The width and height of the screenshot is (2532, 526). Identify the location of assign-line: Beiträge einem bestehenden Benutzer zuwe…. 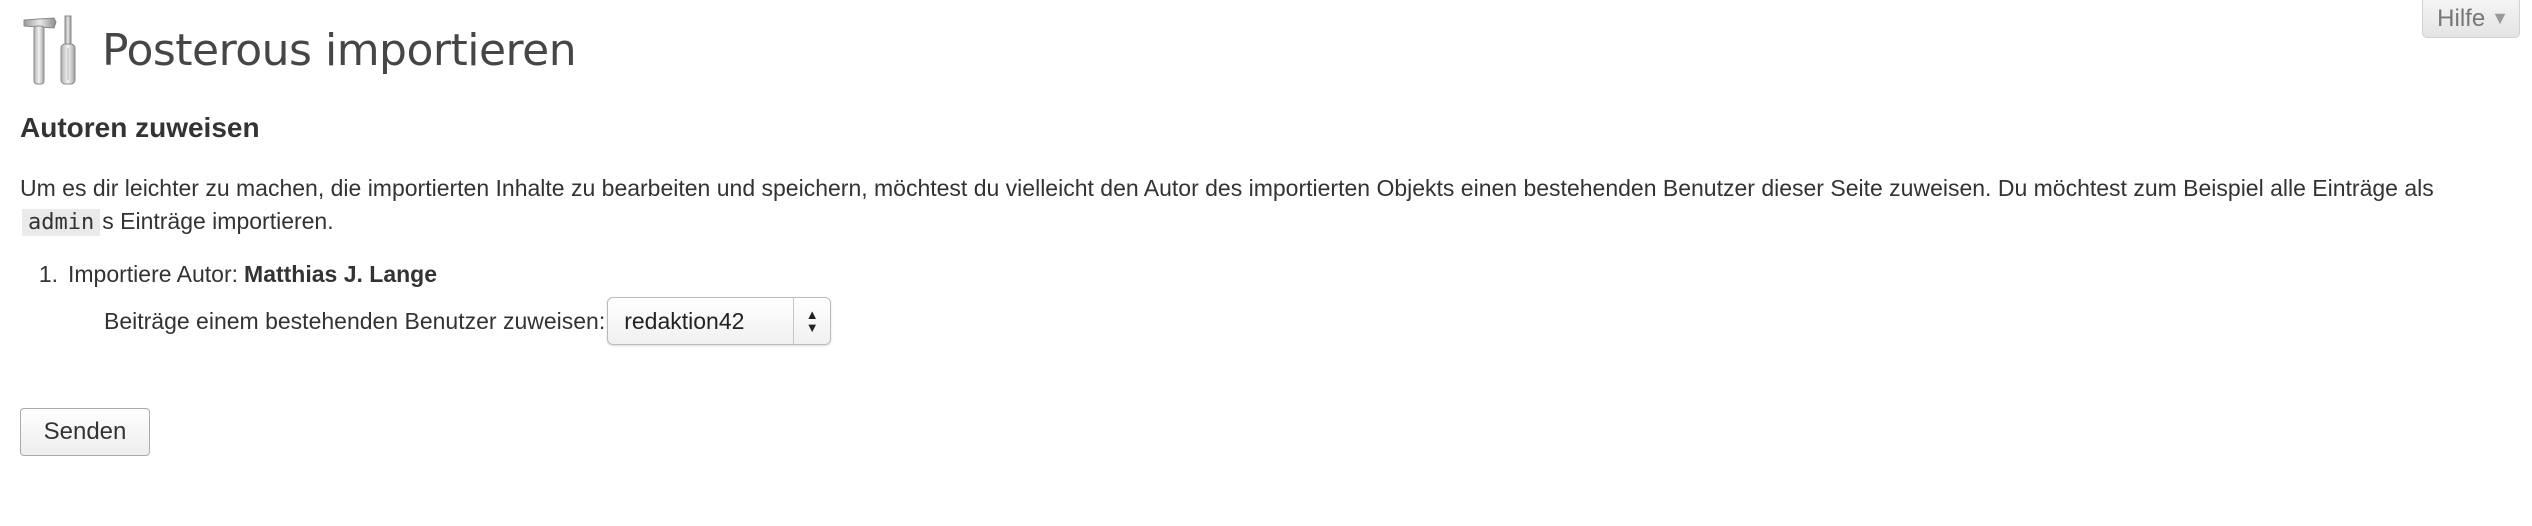
(468, 321).